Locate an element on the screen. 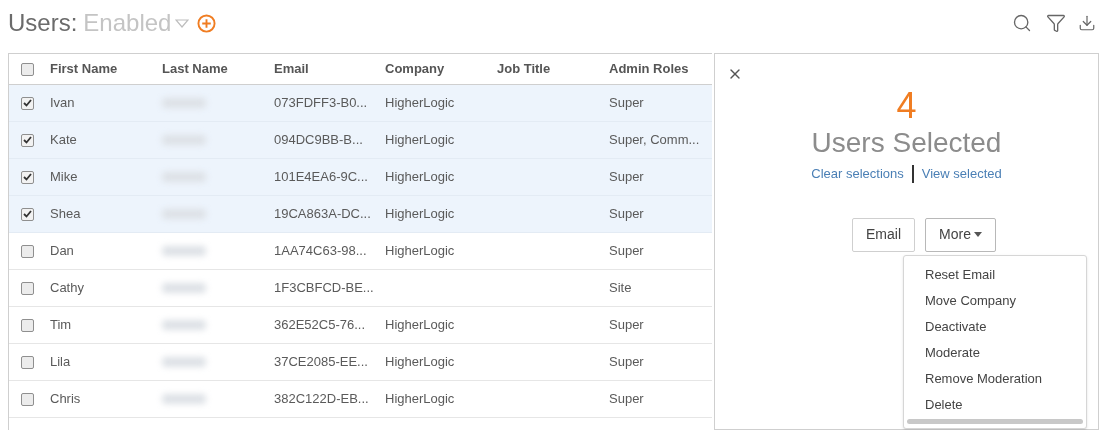 Image resolution: width=1106 pixels, height=430 pixels. table-cell-text: Chris is located at coordinates (65, 399).